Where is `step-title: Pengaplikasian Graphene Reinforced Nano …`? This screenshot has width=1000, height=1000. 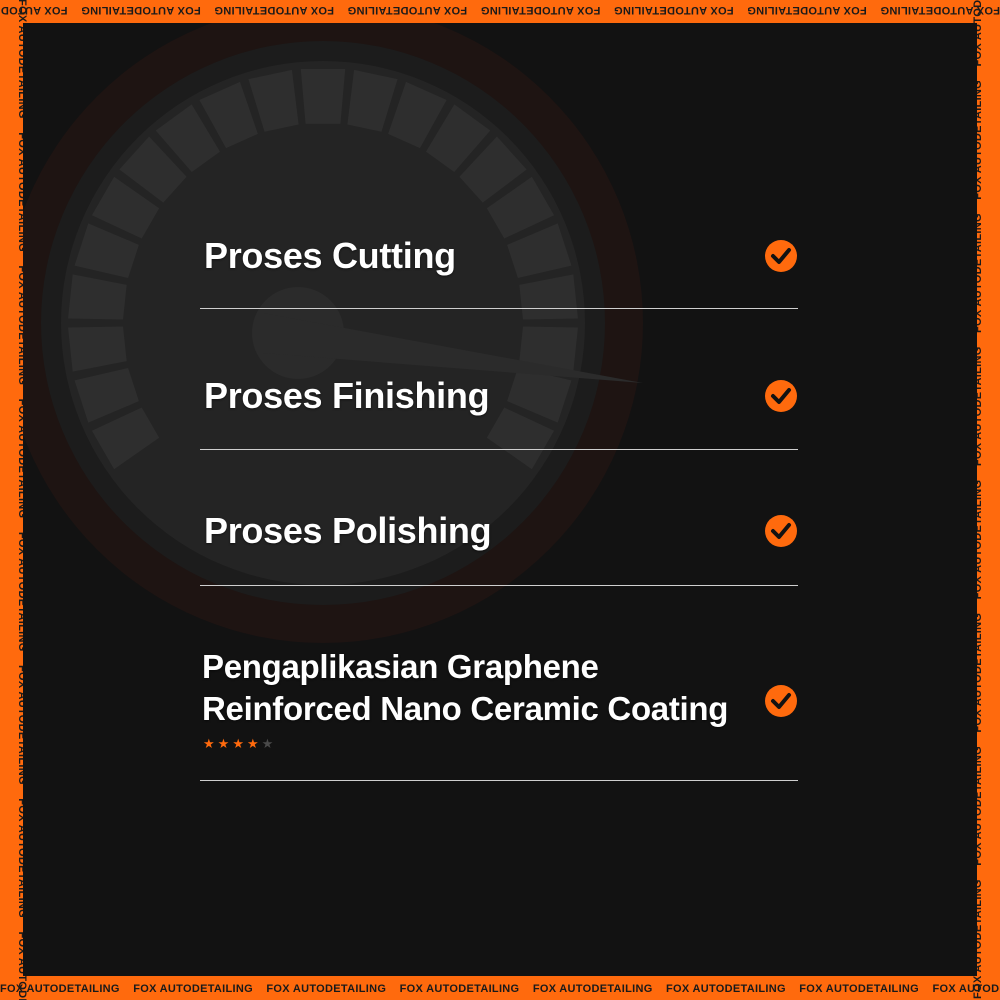
step-title: Pengaplikasian Graphene Reinforced Nano … is located at coordinates (465, 688).